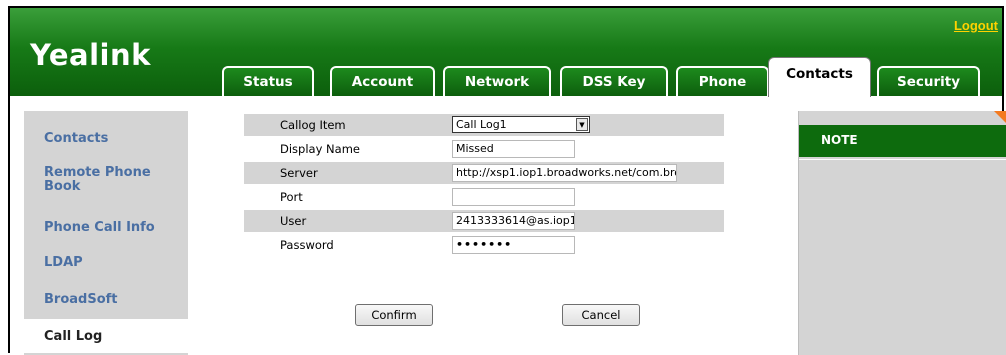 This screenshot has width=1006, height=355. Describe the element at coordinates (313, 125) in the screenshot. I see `callog-item-label: Callog Item` at that location.